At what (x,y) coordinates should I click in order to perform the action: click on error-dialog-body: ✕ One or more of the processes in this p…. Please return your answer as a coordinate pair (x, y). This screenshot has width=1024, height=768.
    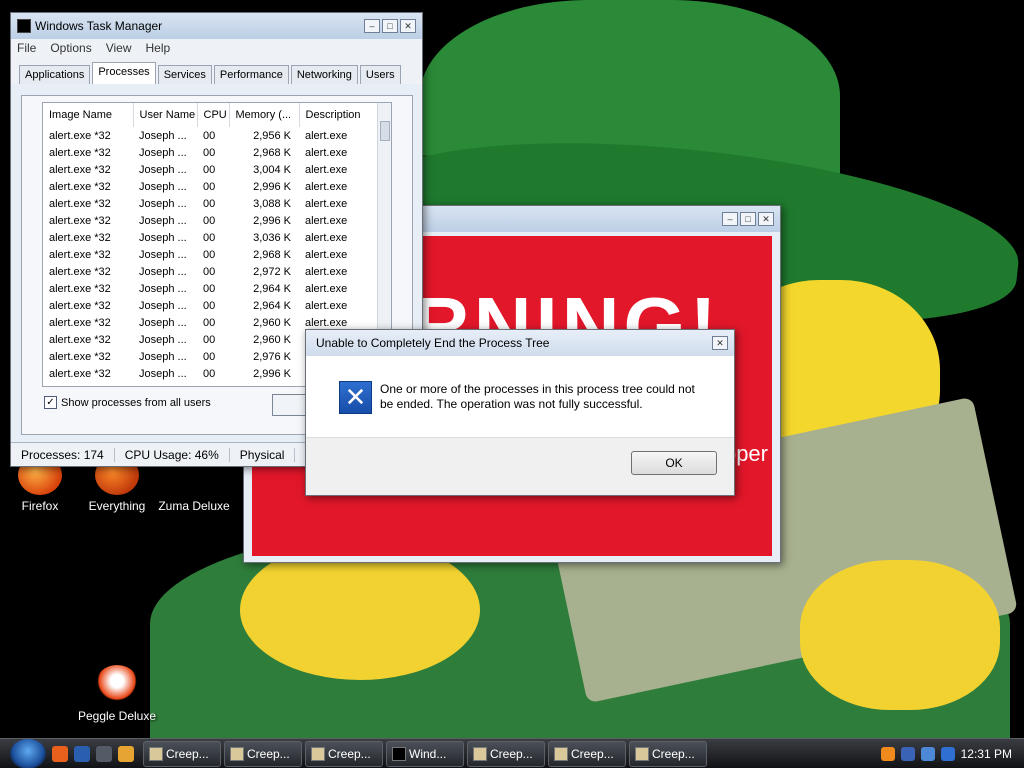
    Looking at the image, I should click on (520, 398).